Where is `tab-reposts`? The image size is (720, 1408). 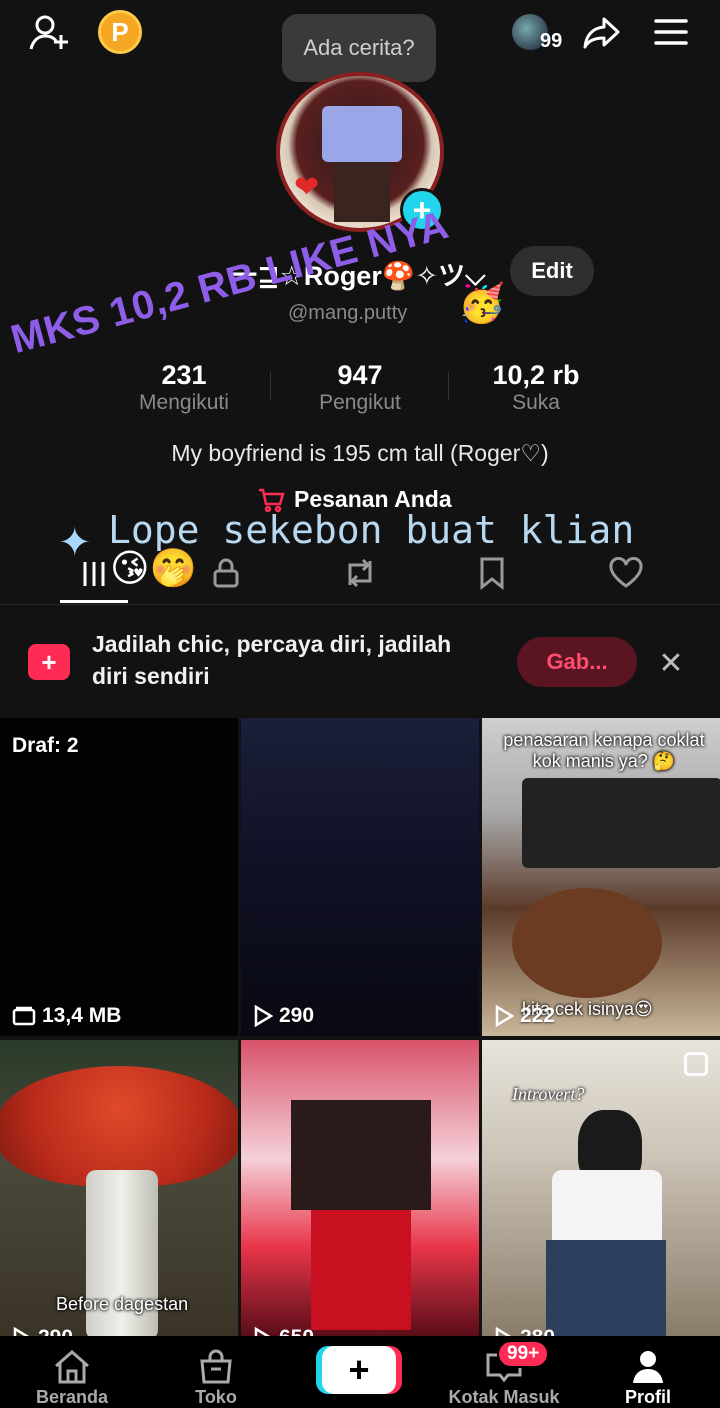 tab-reposts is located at coordinates (360, 573).